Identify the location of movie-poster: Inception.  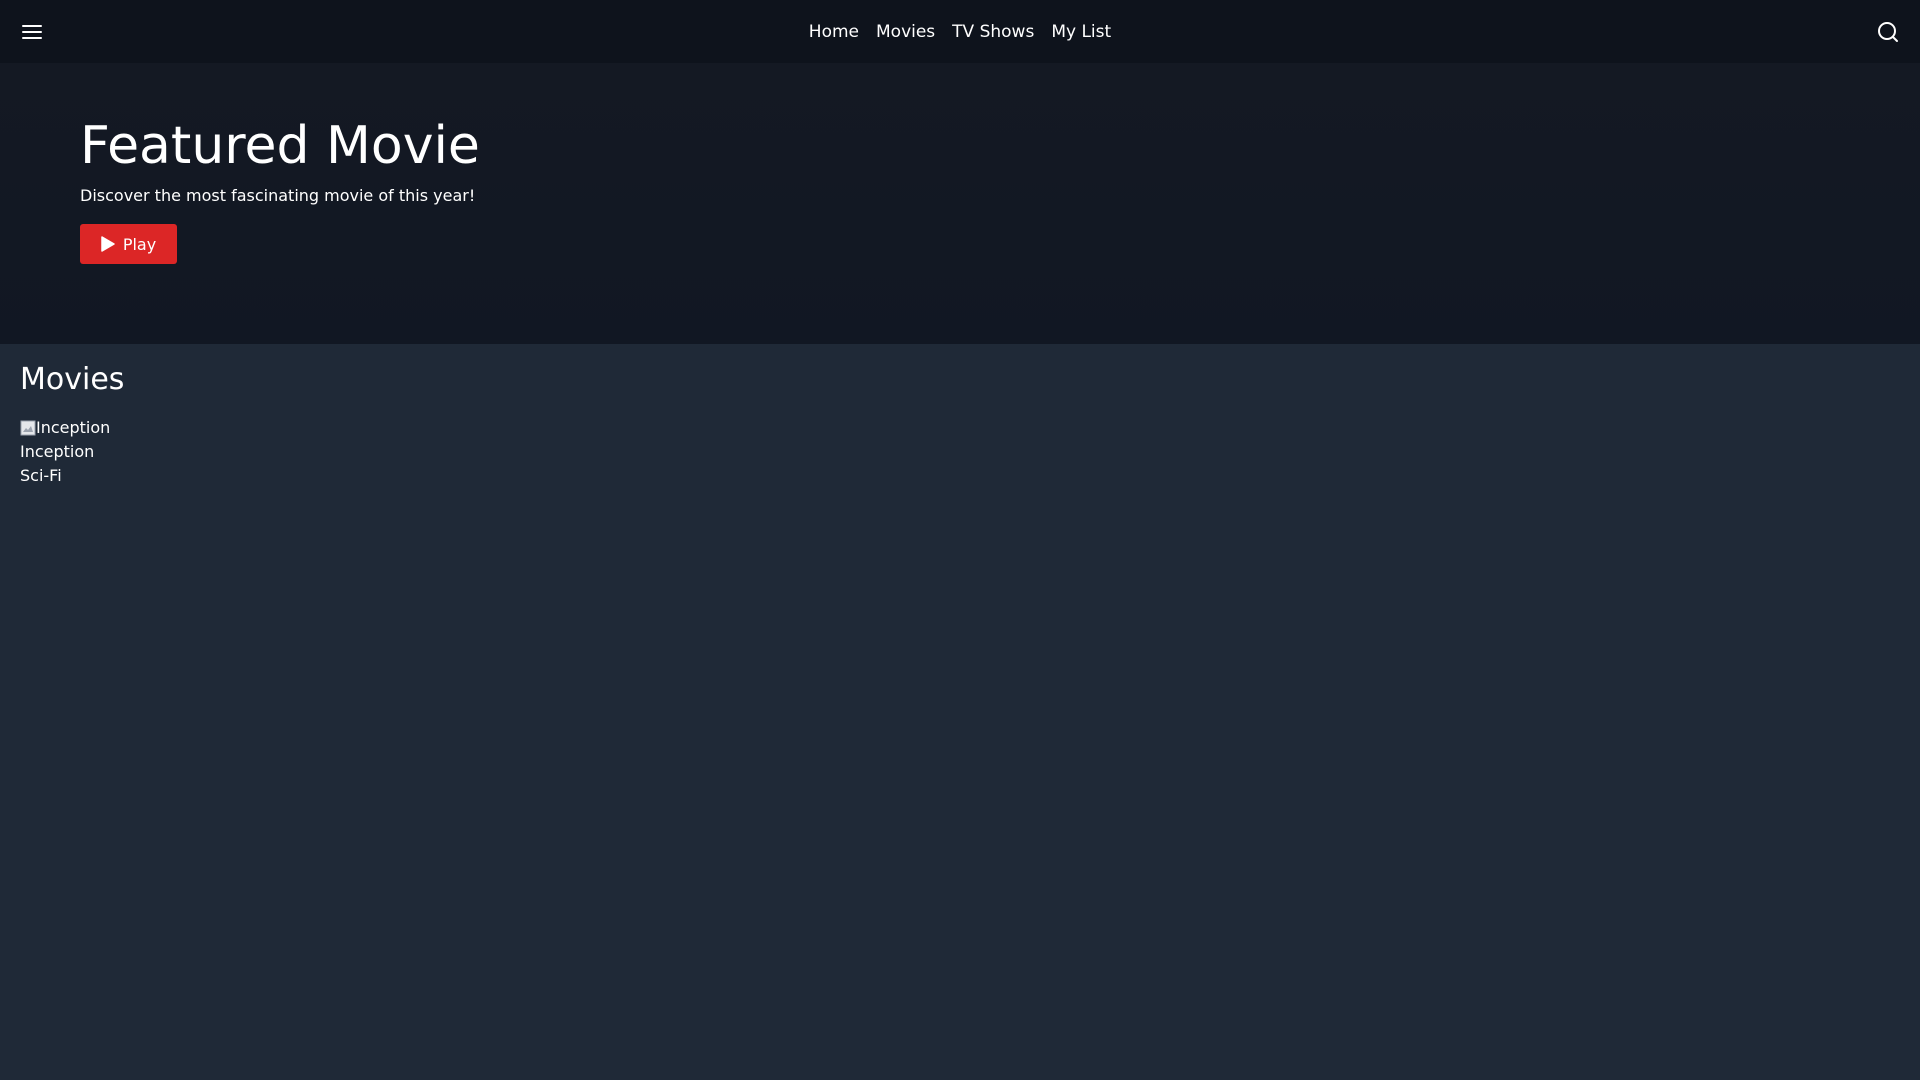
(80, 428).